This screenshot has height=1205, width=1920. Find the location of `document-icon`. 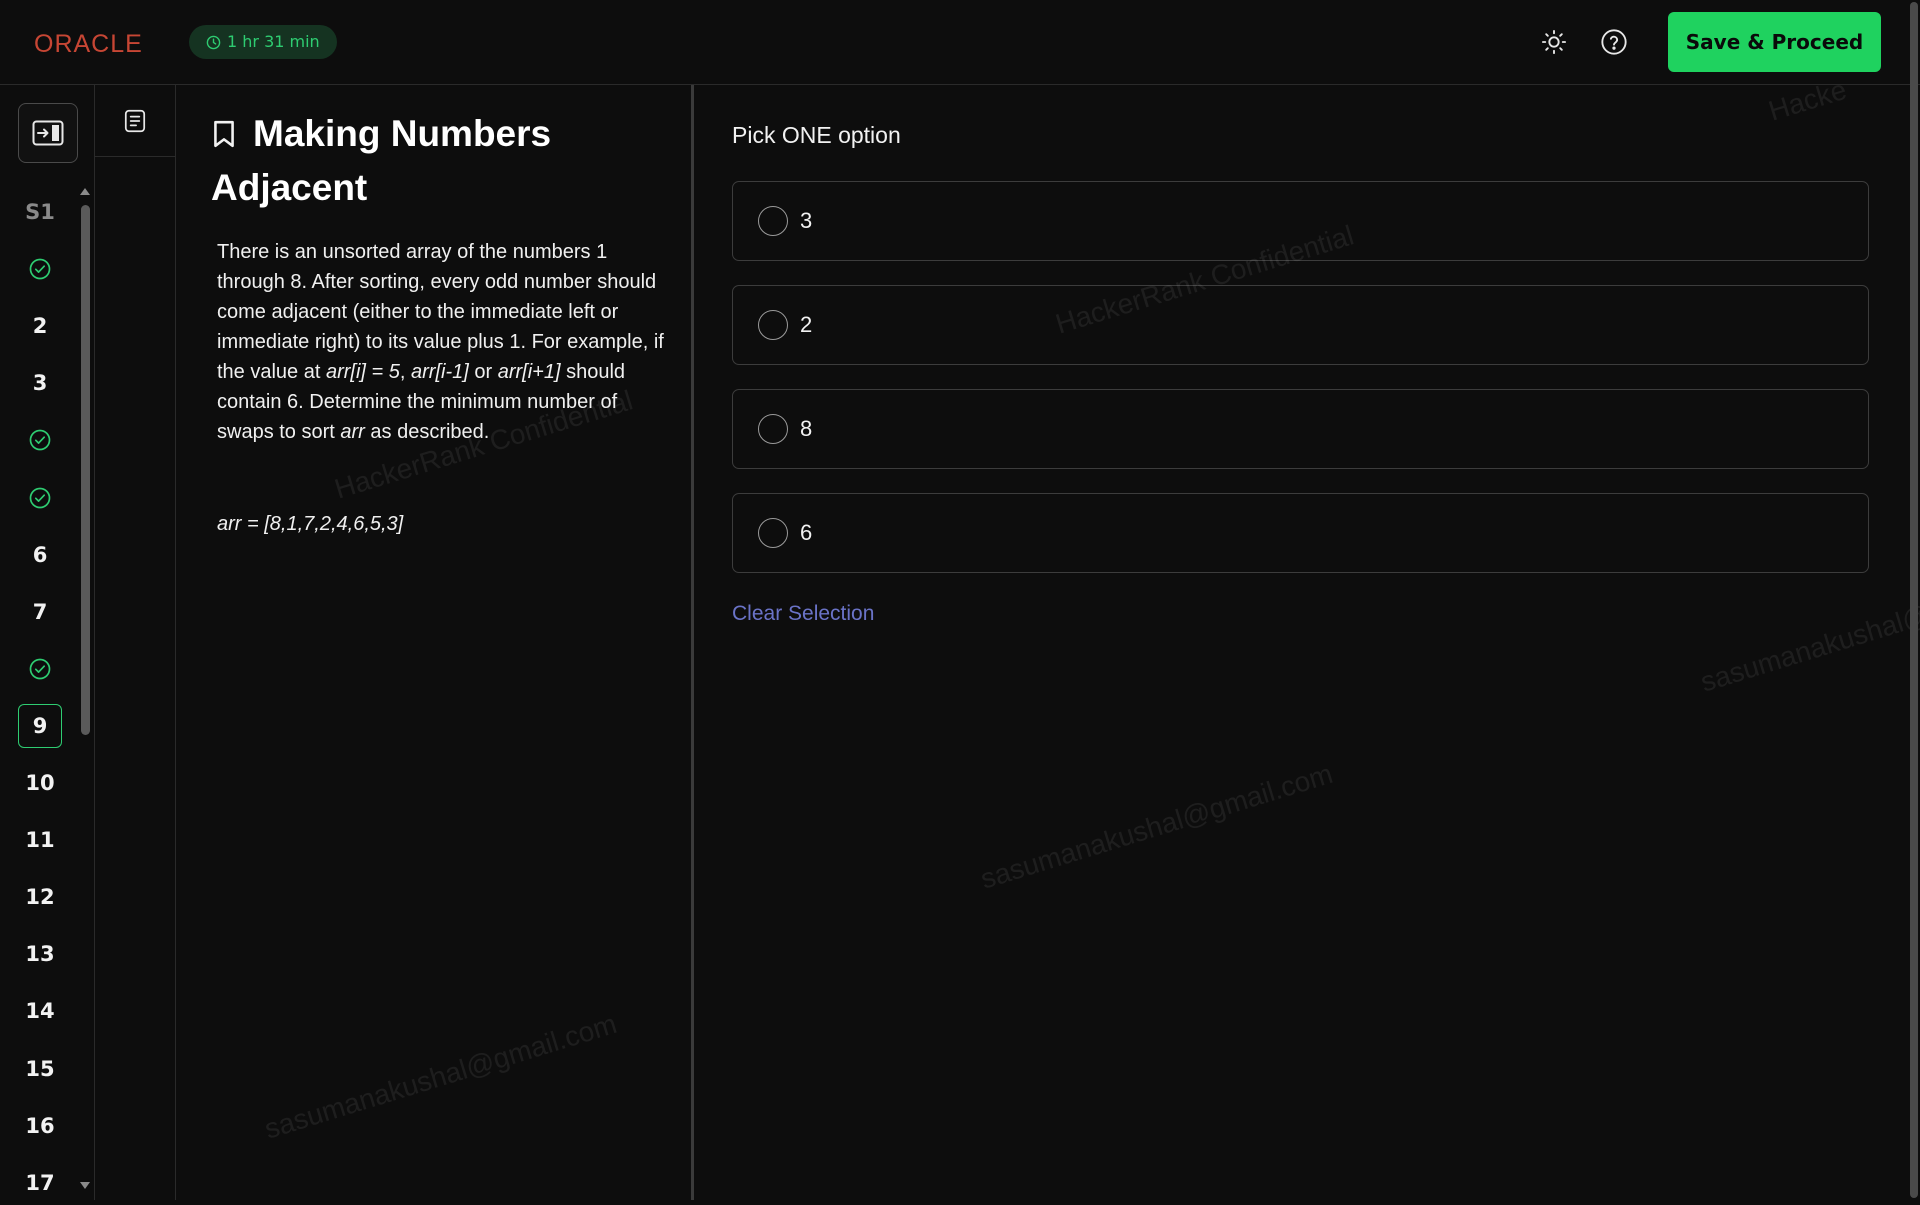

document-icon is located at coordinates (135, 120).